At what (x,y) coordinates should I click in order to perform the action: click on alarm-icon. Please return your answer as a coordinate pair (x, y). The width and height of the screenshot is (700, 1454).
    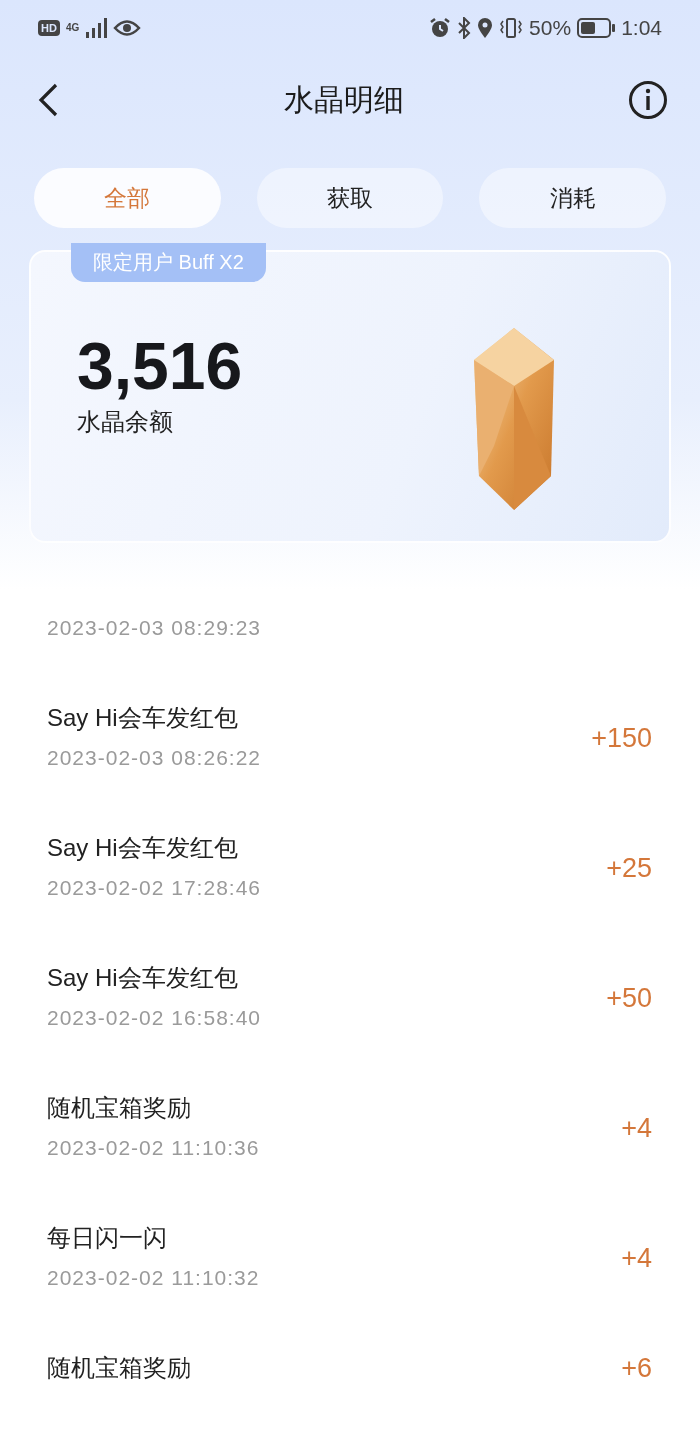
    Looking at the image, I should click on (440, 27).